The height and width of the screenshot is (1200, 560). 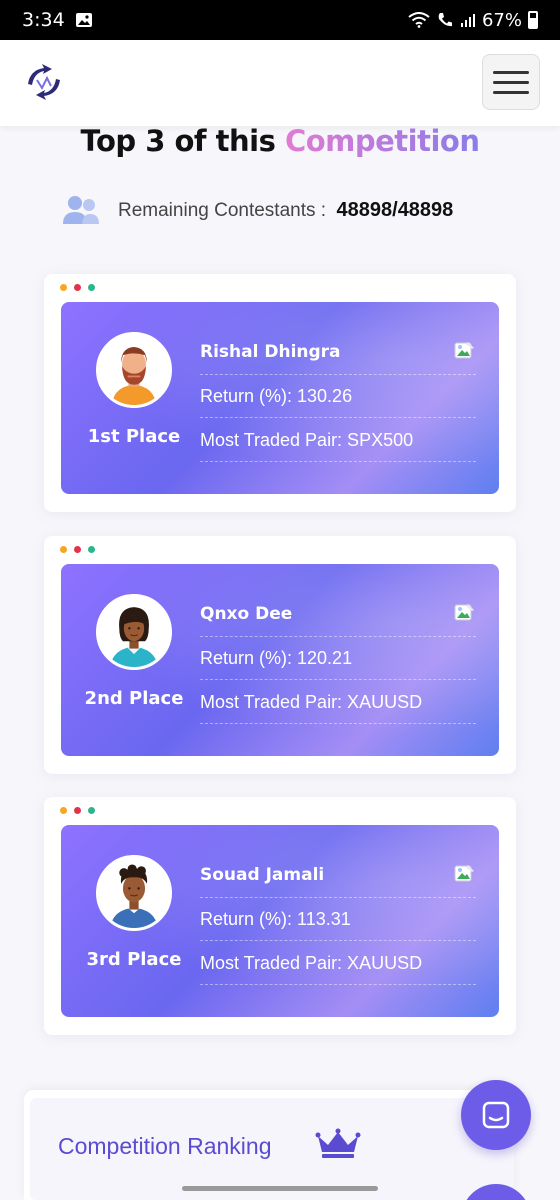 I want to click on status-time: 3:34, so click(x=43, y=20).